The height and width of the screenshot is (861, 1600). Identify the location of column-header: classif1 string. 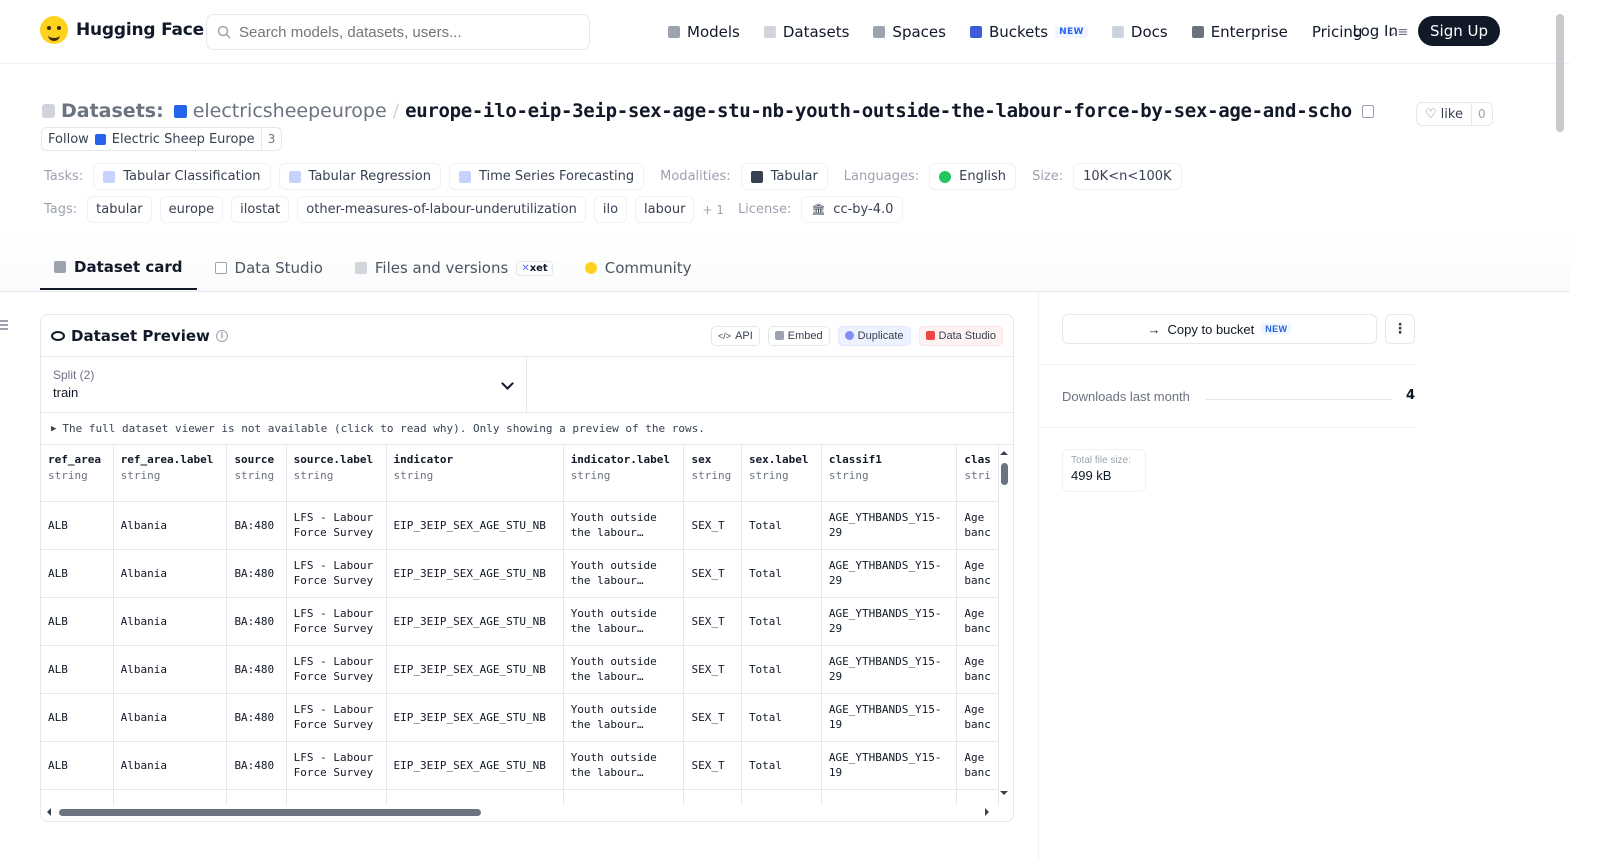
(889, 473).